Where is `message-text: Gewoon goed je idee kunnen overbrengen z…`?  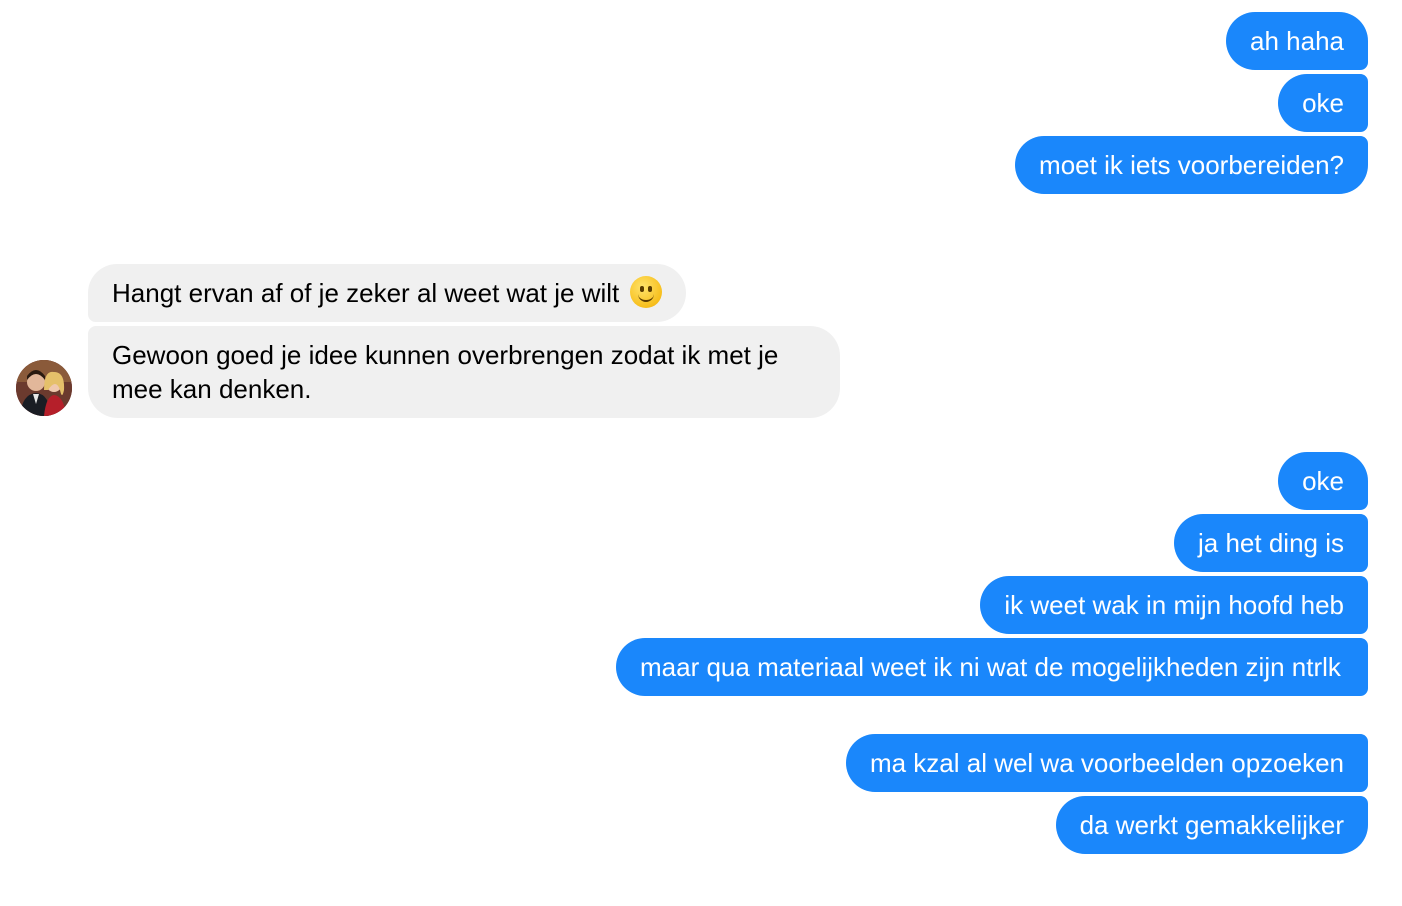
message-text: Gewoon goed je idee kunnen overbrengen z… is located at coordinates (445, 372).